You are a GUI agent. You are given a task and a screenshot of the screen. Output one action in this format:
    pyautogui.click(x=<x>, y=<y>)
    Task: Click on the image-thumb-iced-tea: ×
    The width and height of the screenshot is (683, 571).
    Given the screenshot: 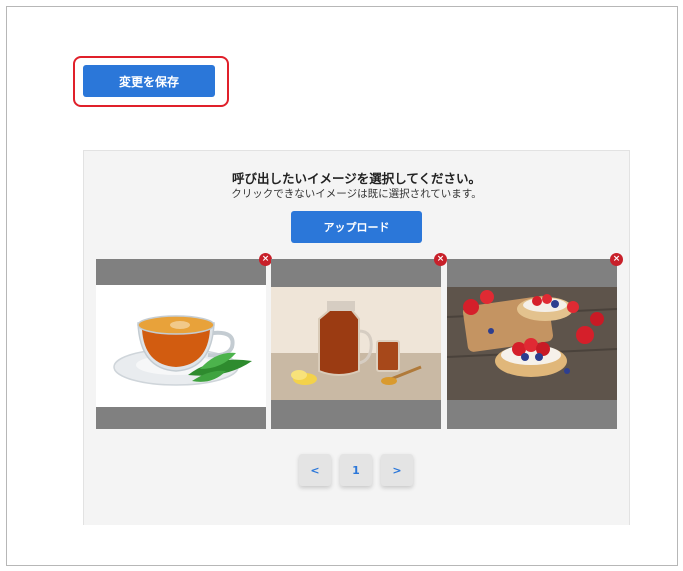 What is the action you would take?
    pyautogui.click(x=359, y=341)
    